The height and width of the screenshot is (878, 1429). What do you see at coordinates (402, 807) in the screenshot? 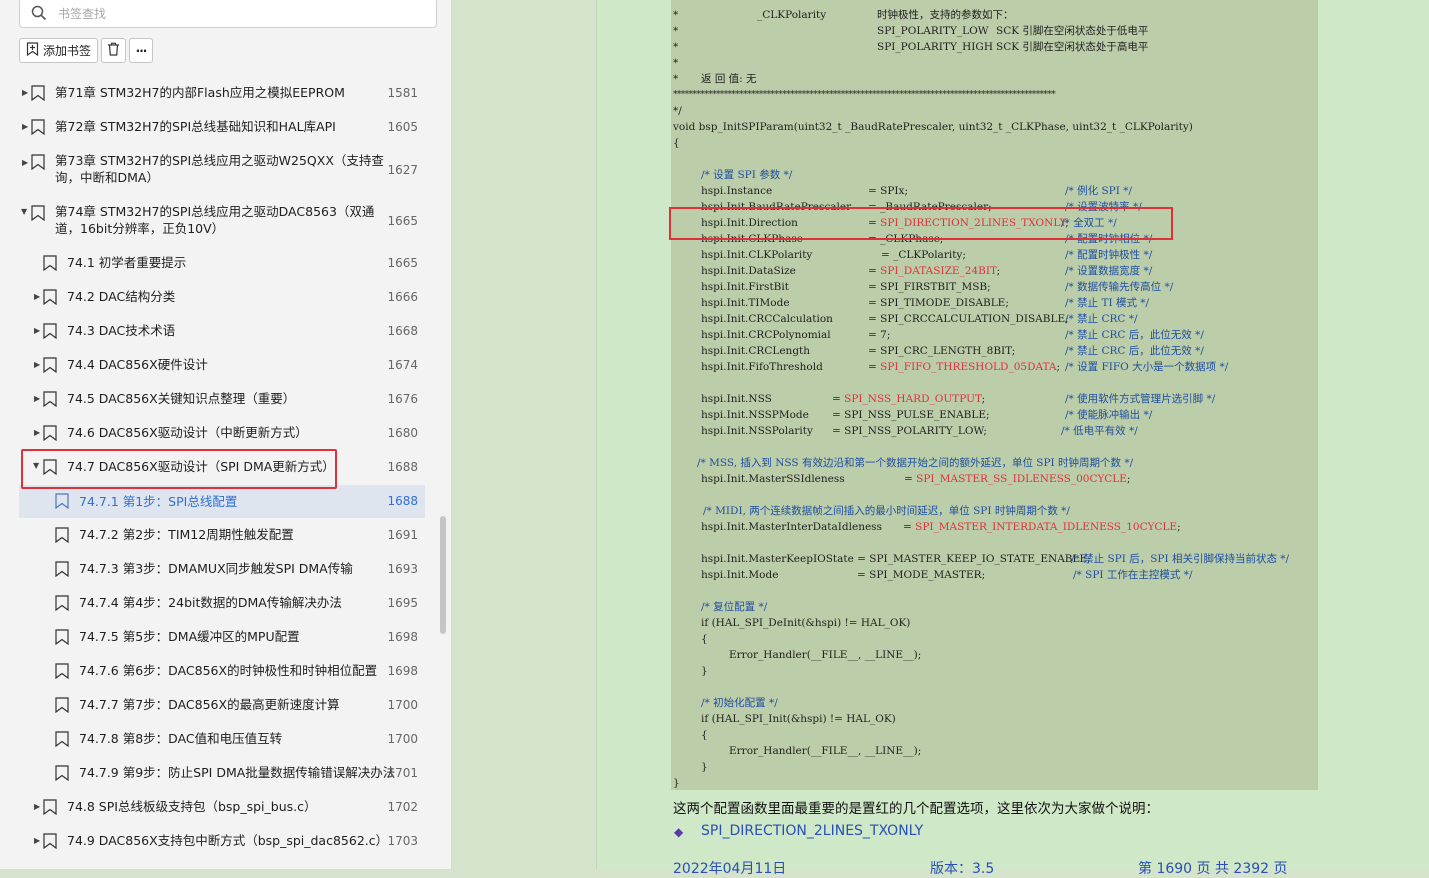
I see `bookmark-page: 1702` at bounding box center [402, 807].